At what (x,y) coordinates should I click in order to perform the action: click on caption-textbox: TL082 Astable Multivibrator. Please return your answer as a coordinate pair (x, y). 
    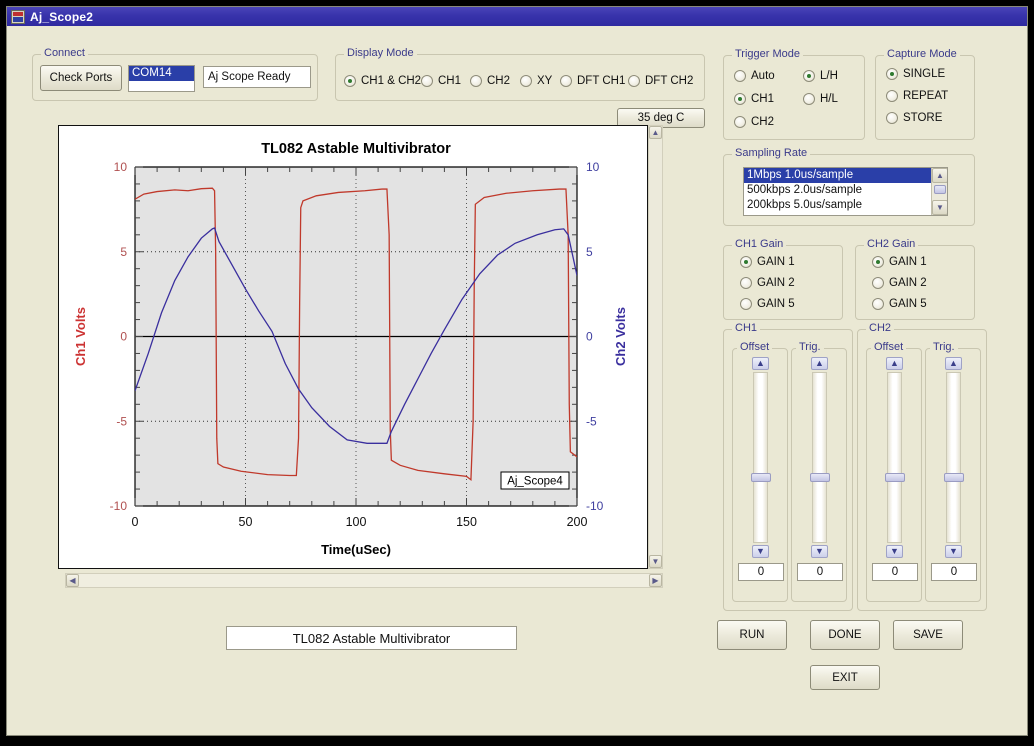
    Looking at the image, I should click on (371, 638).